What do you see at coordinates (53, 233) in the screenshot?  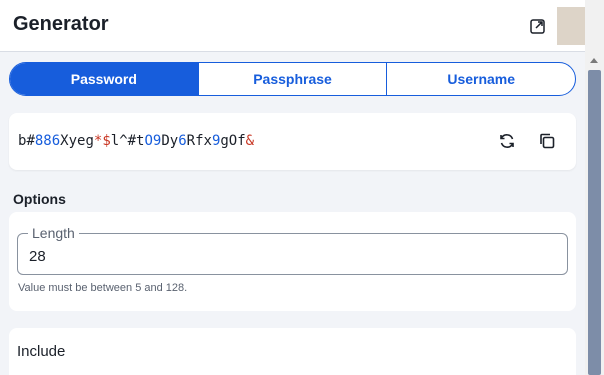 I see `length-label: Length` at bounding box center [53, 233].